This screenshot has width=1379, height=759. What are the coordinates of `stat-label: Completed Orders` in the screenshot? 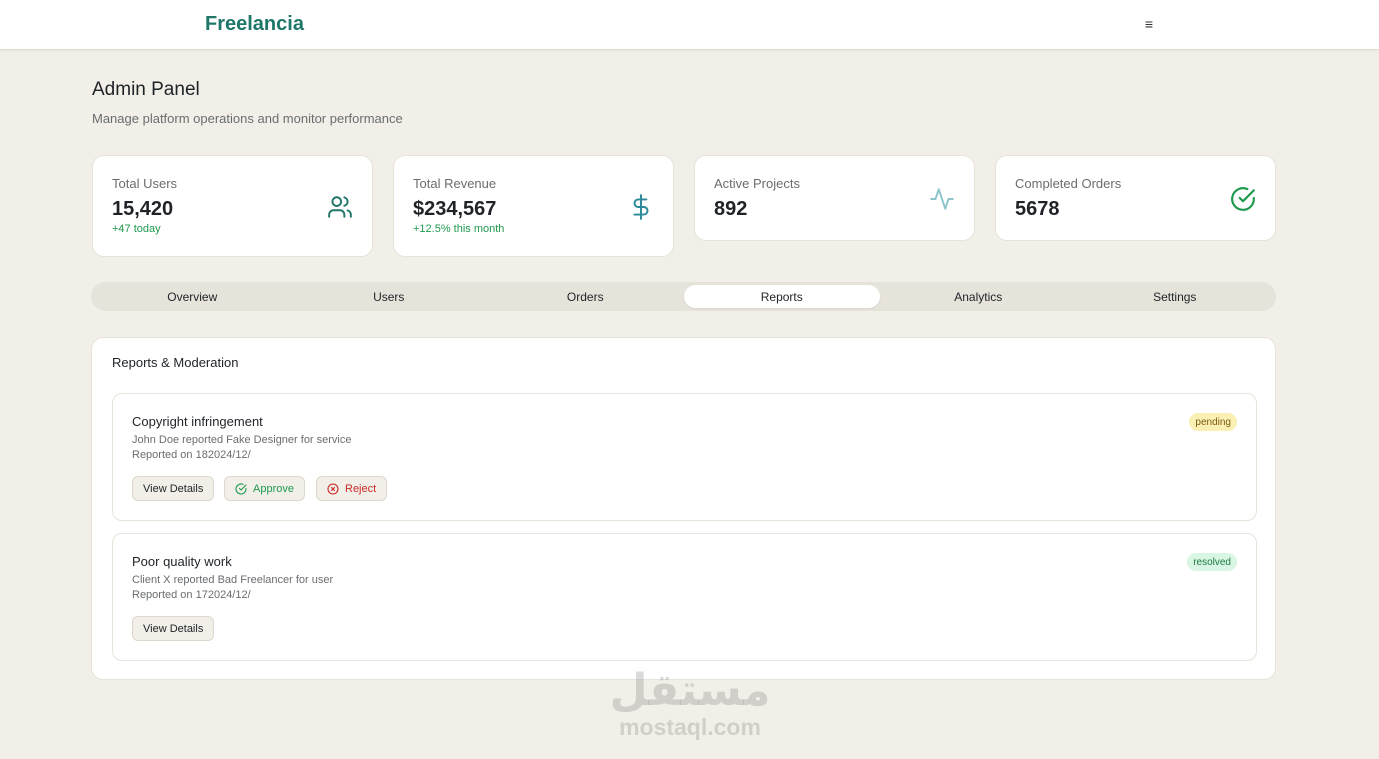 It's located at (1068, 183).